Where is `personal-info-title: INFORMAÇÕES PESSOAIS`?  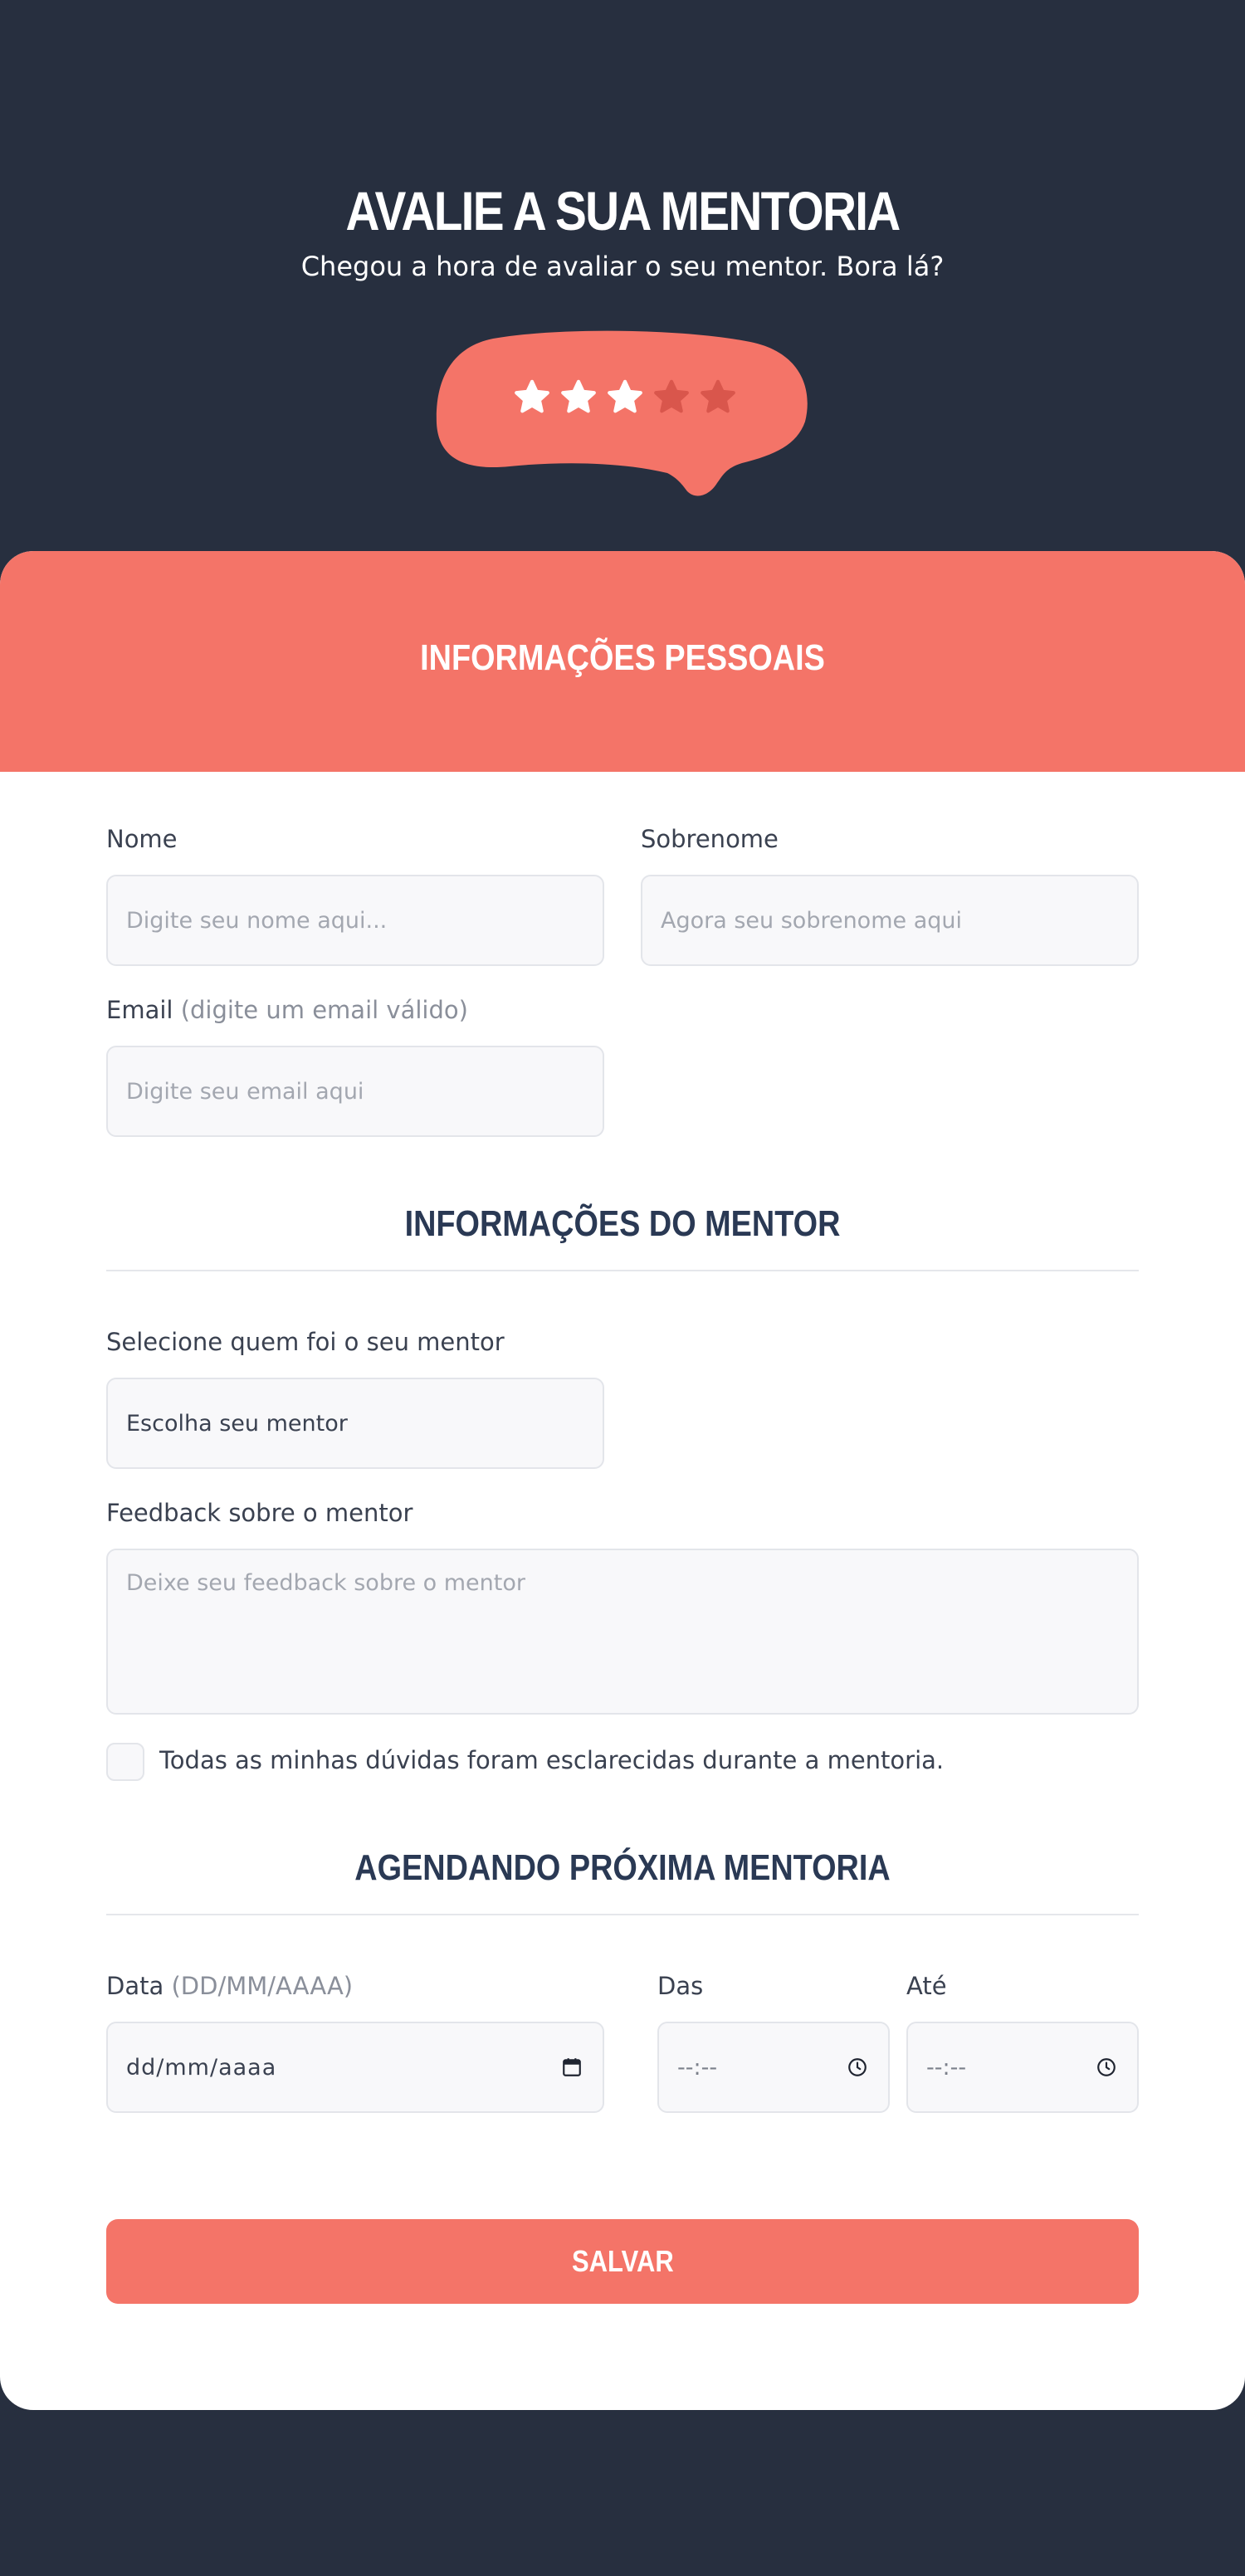 personal-info-title: INFORMAÇÕES PESSOAIS is located at coordinates (623, 658).